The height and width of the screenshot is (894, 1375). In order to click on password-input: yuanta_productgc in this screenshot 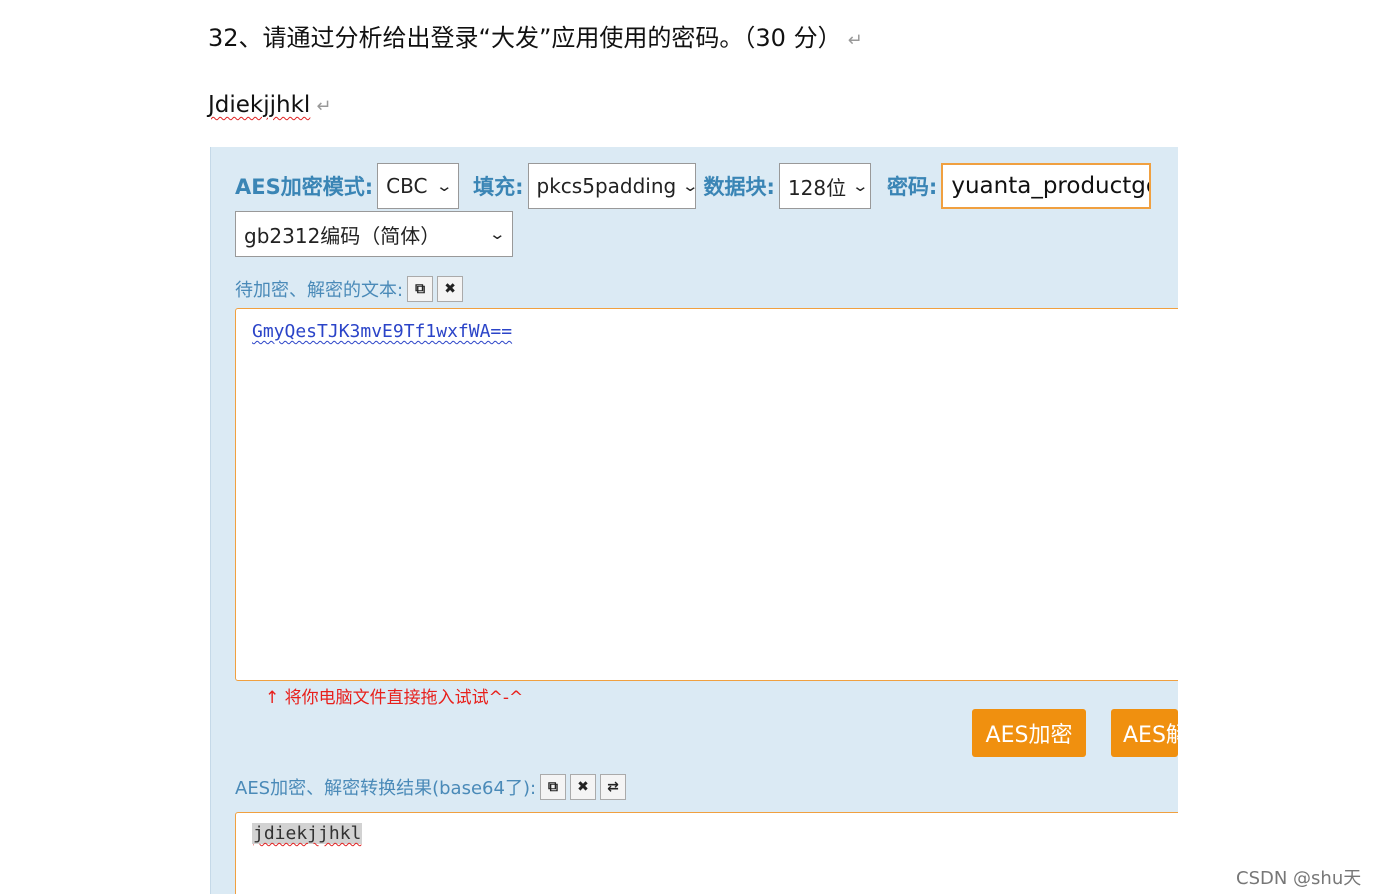, I will do `click(1046, 186)`.